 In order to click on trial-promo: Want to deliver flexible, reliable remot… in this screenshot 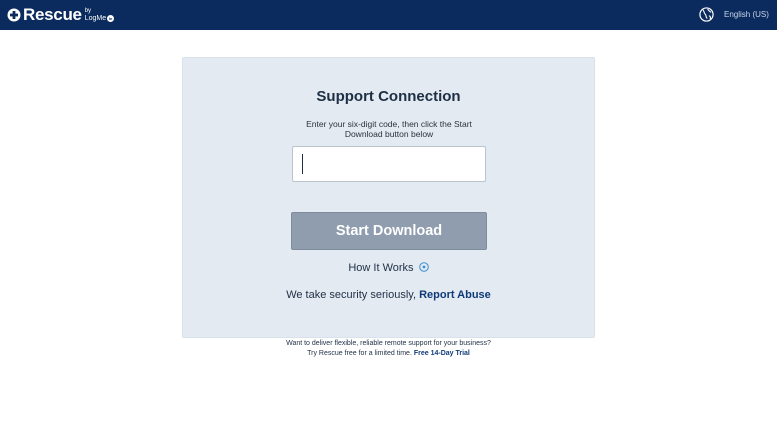, I will do `click(388, 349)`.